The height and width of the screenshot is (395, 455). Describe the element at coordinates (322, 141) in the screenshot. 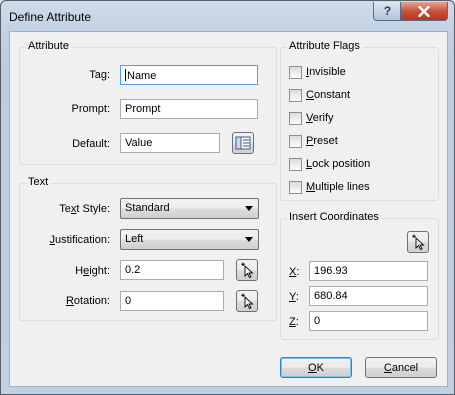

I see `preset-label: Preset` at that location.